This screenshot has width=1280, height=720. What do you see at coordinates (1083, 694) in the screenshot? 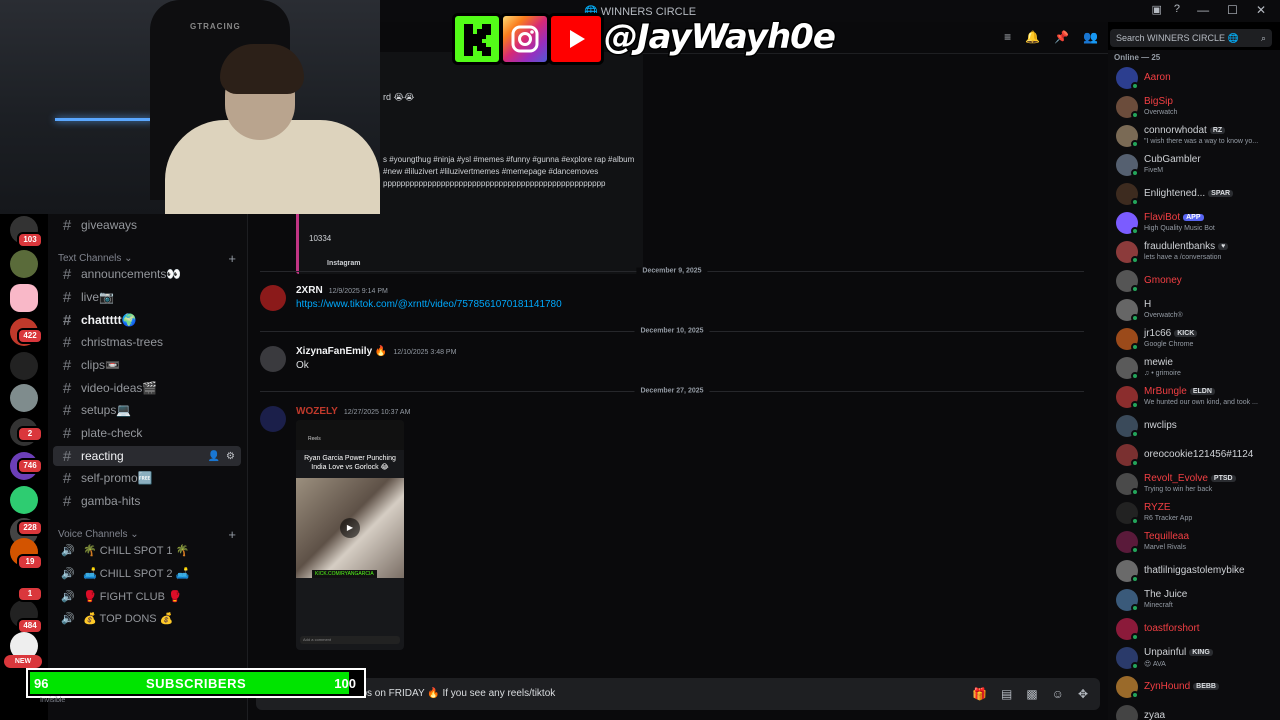
I see `apps-icon: ✥` at bounding box center [1083, 694].